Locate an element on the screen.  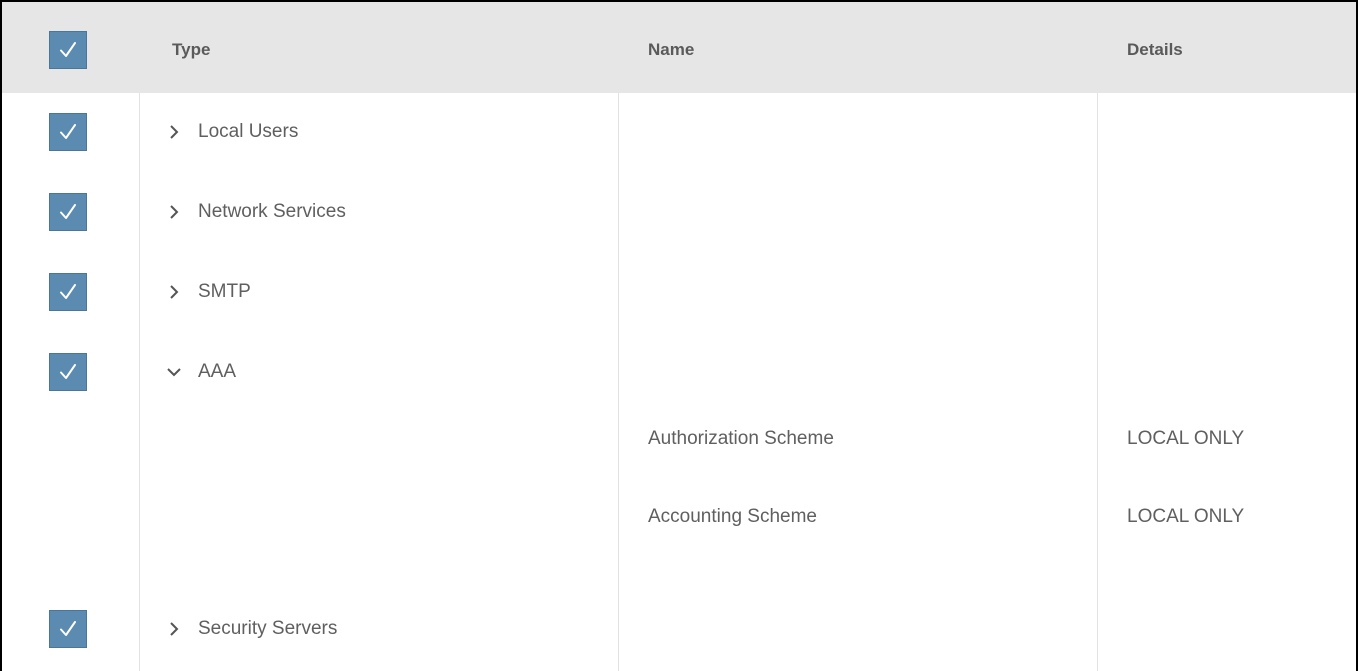
row-type-label: Network Services is located at coordinates (272, 211).